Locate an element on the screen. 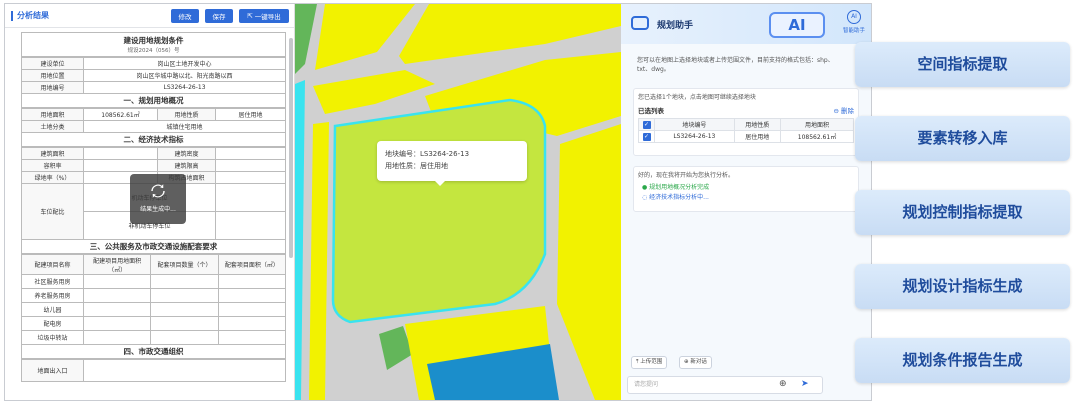 This screenshot has height=404, width=1080. feature-element-import: 要素转移入库 is located at coordinates (962, 138).